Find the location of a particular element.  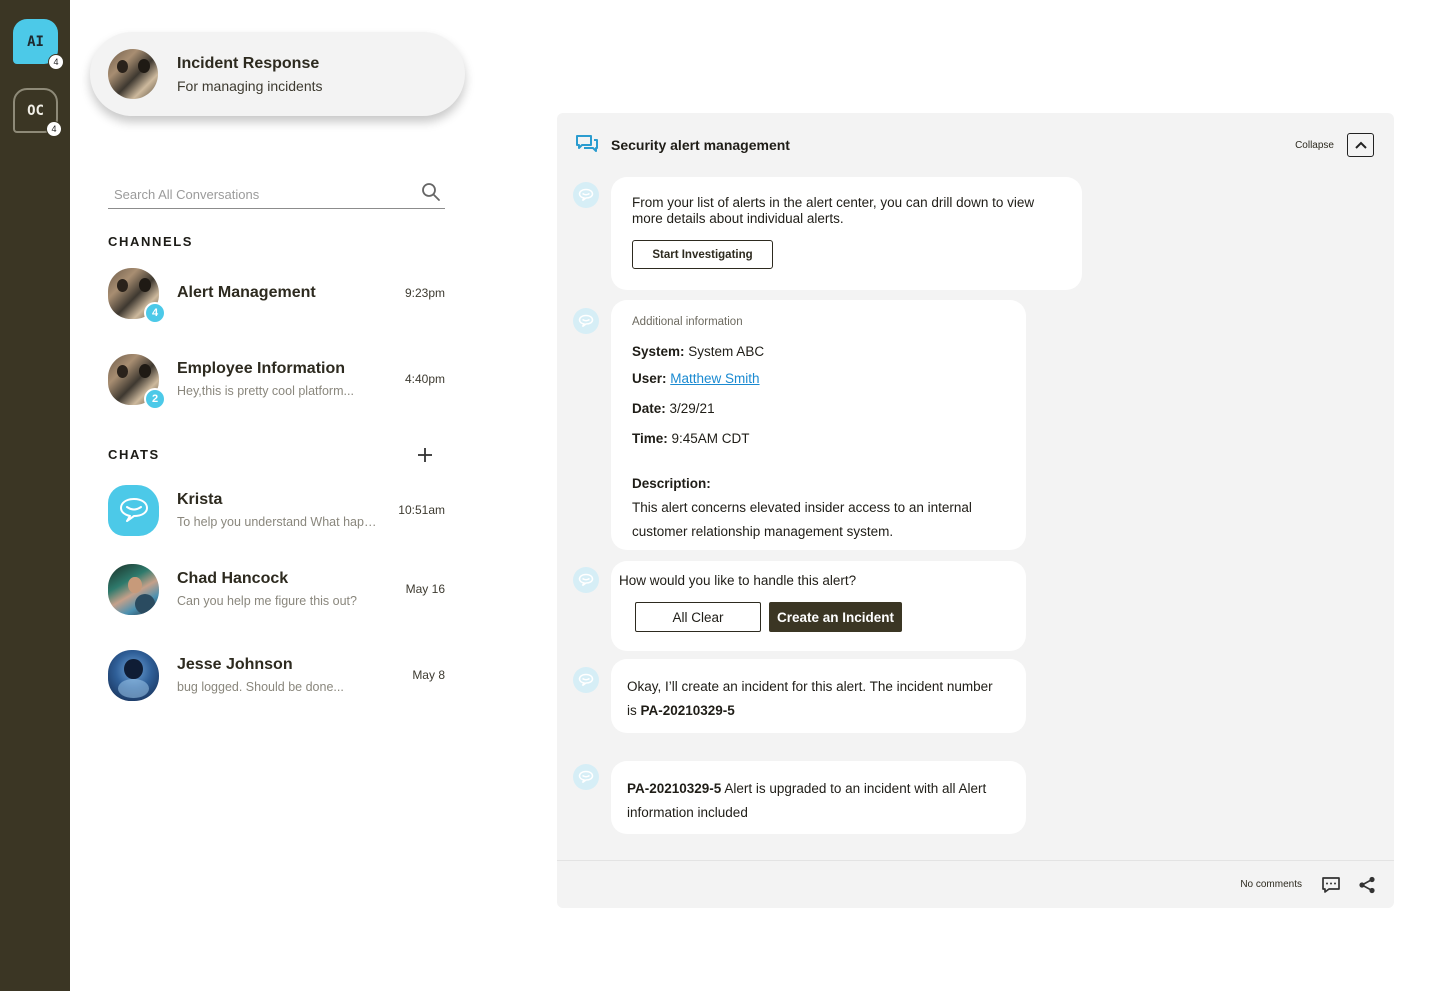

chat-time: May 16 is located at coordinates (425, 589).